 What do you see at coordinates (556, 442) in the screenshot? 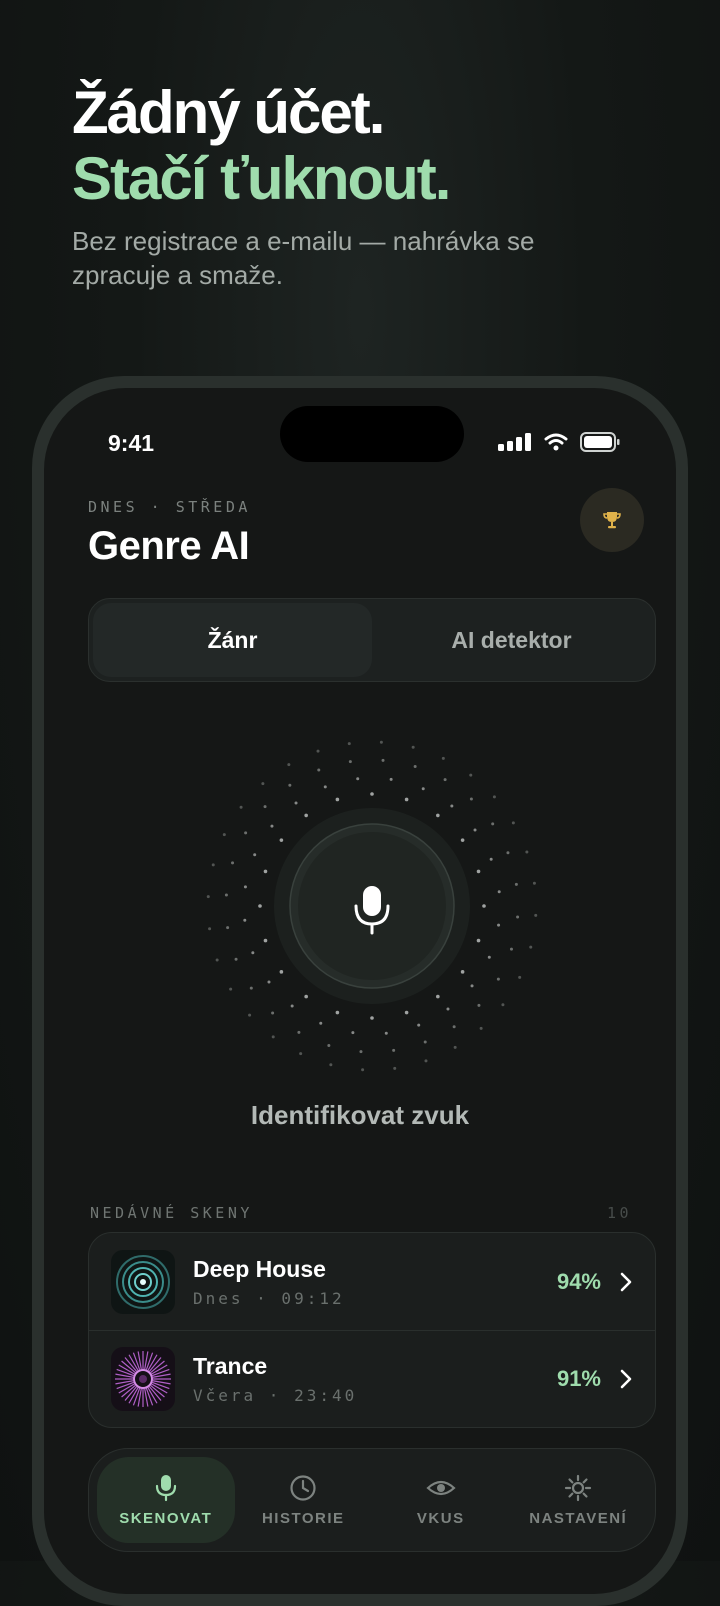
I see `wifi-icon` at bounding box center [556, 442].